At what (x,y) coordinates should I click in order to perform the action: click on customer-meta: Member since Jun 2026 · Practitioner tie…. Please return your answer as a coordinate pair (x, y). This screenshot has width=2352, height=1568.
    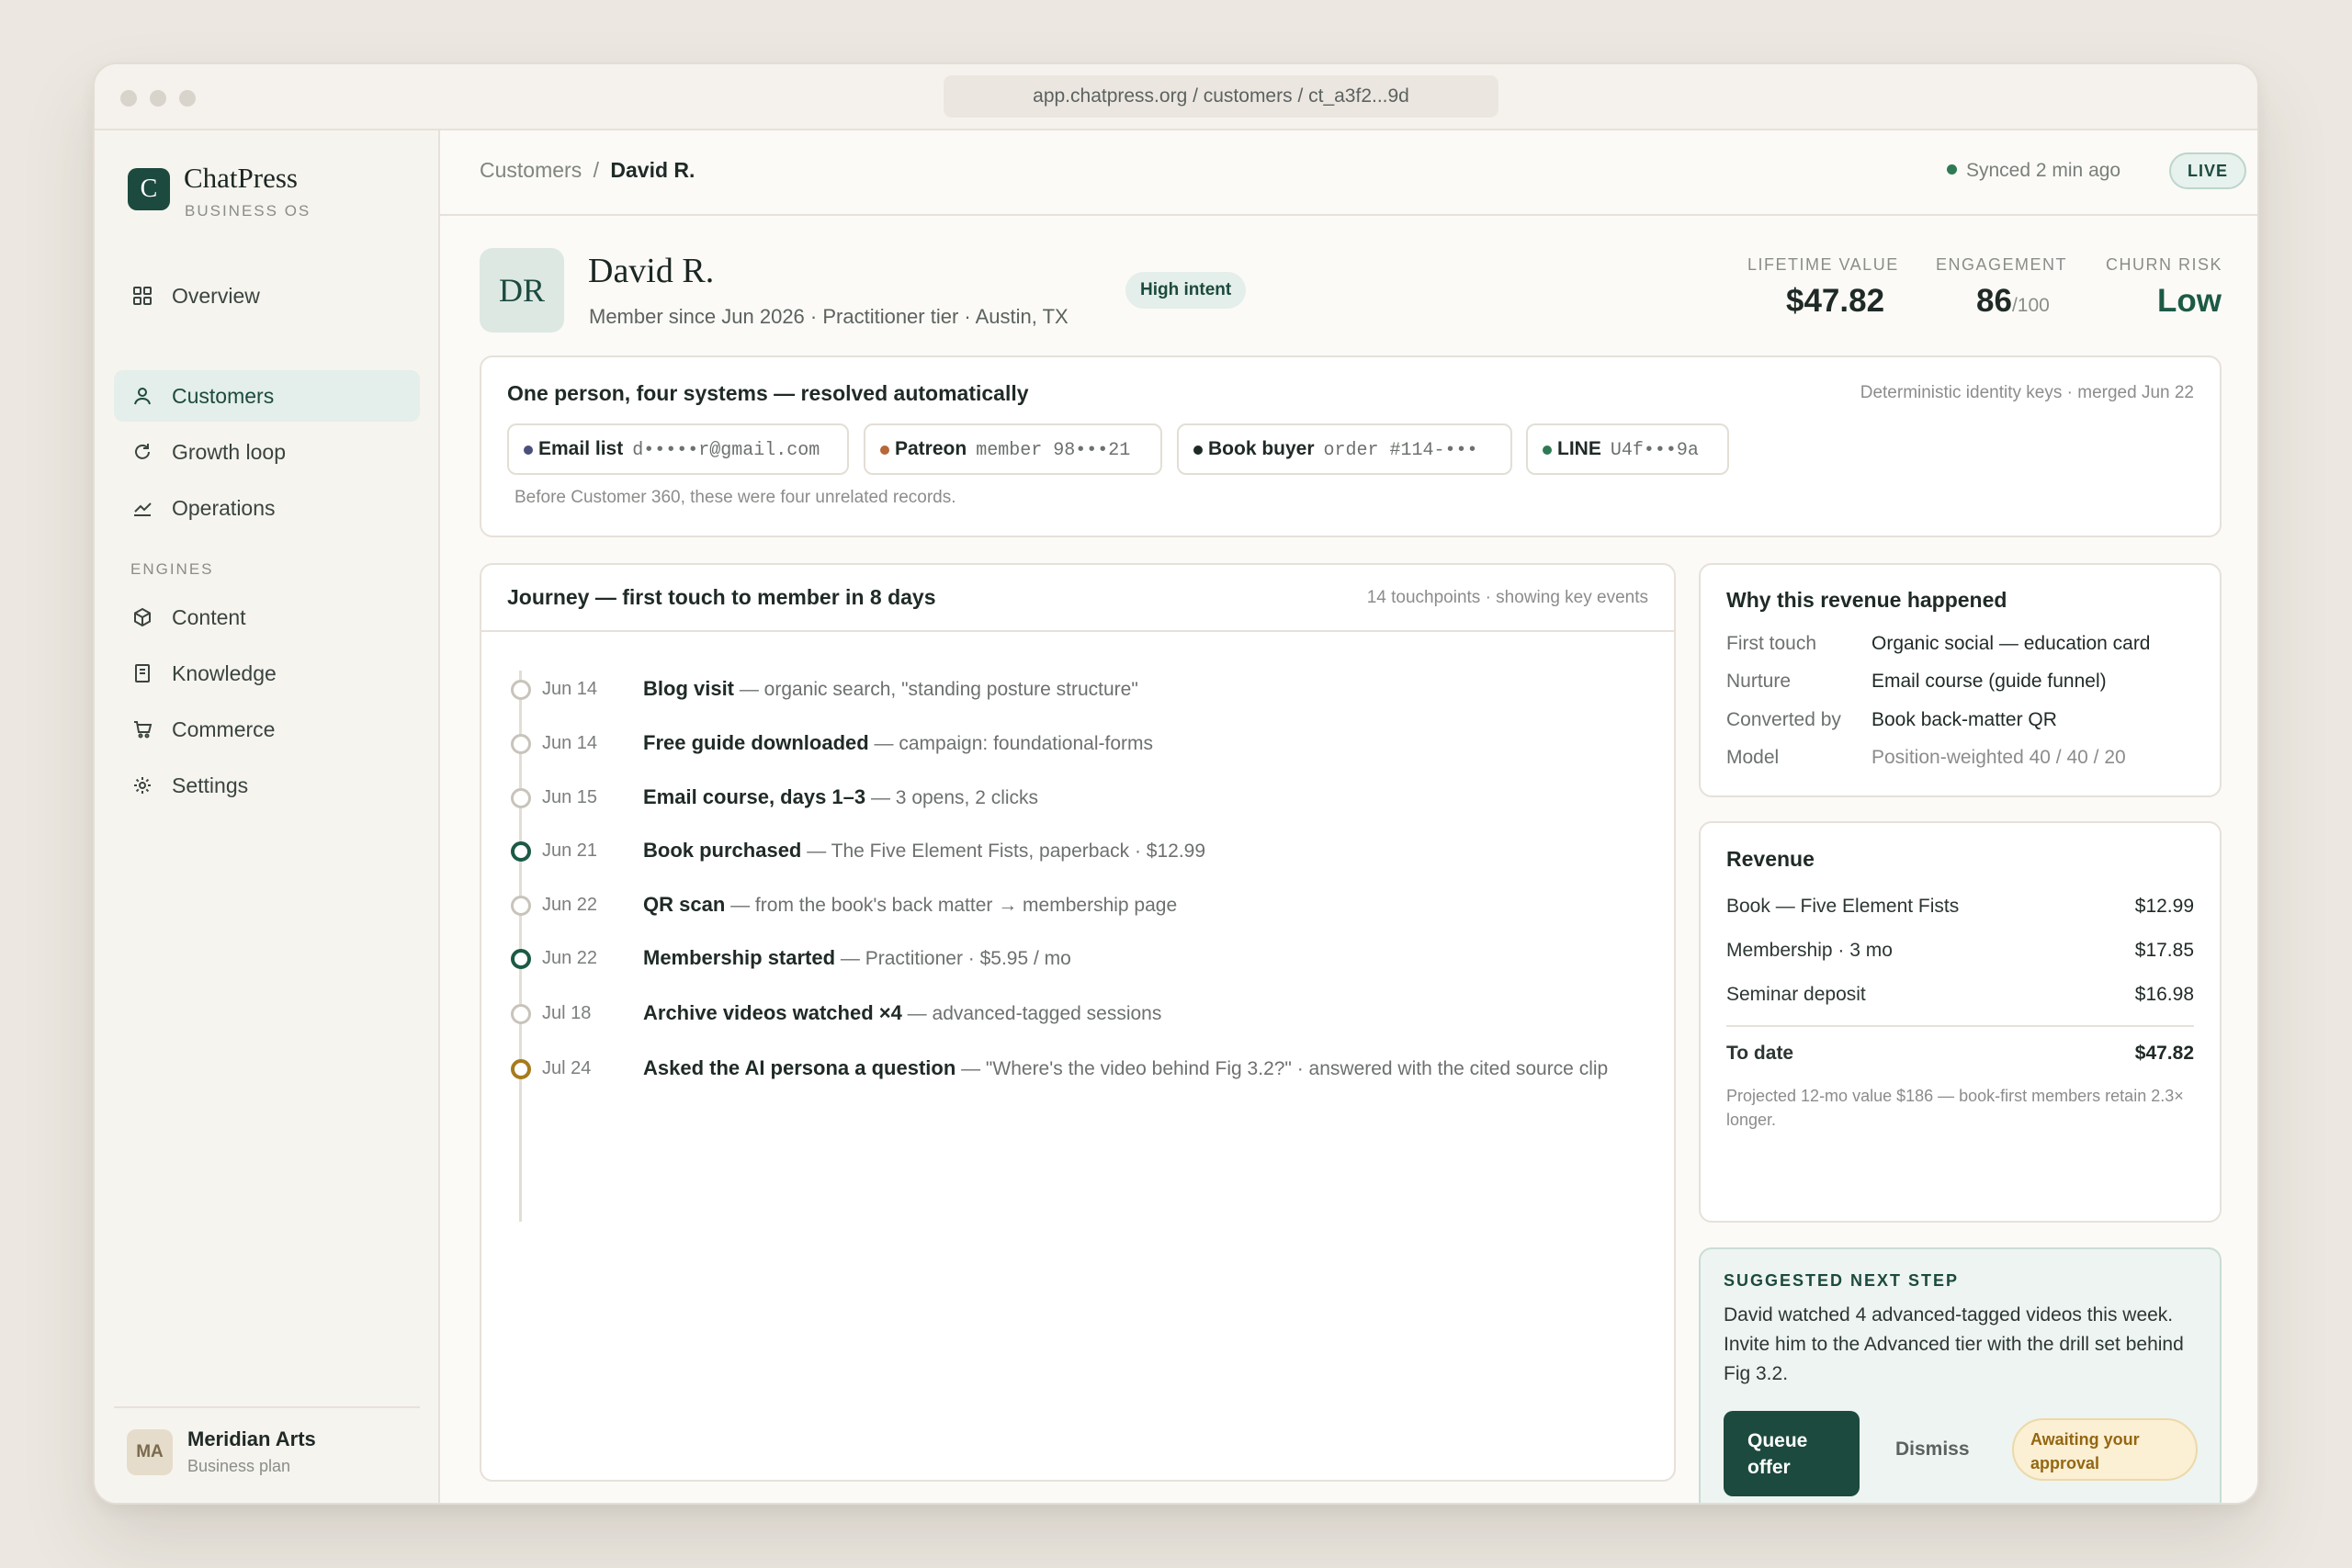
    Looking at the image, I should click on (829, 316).